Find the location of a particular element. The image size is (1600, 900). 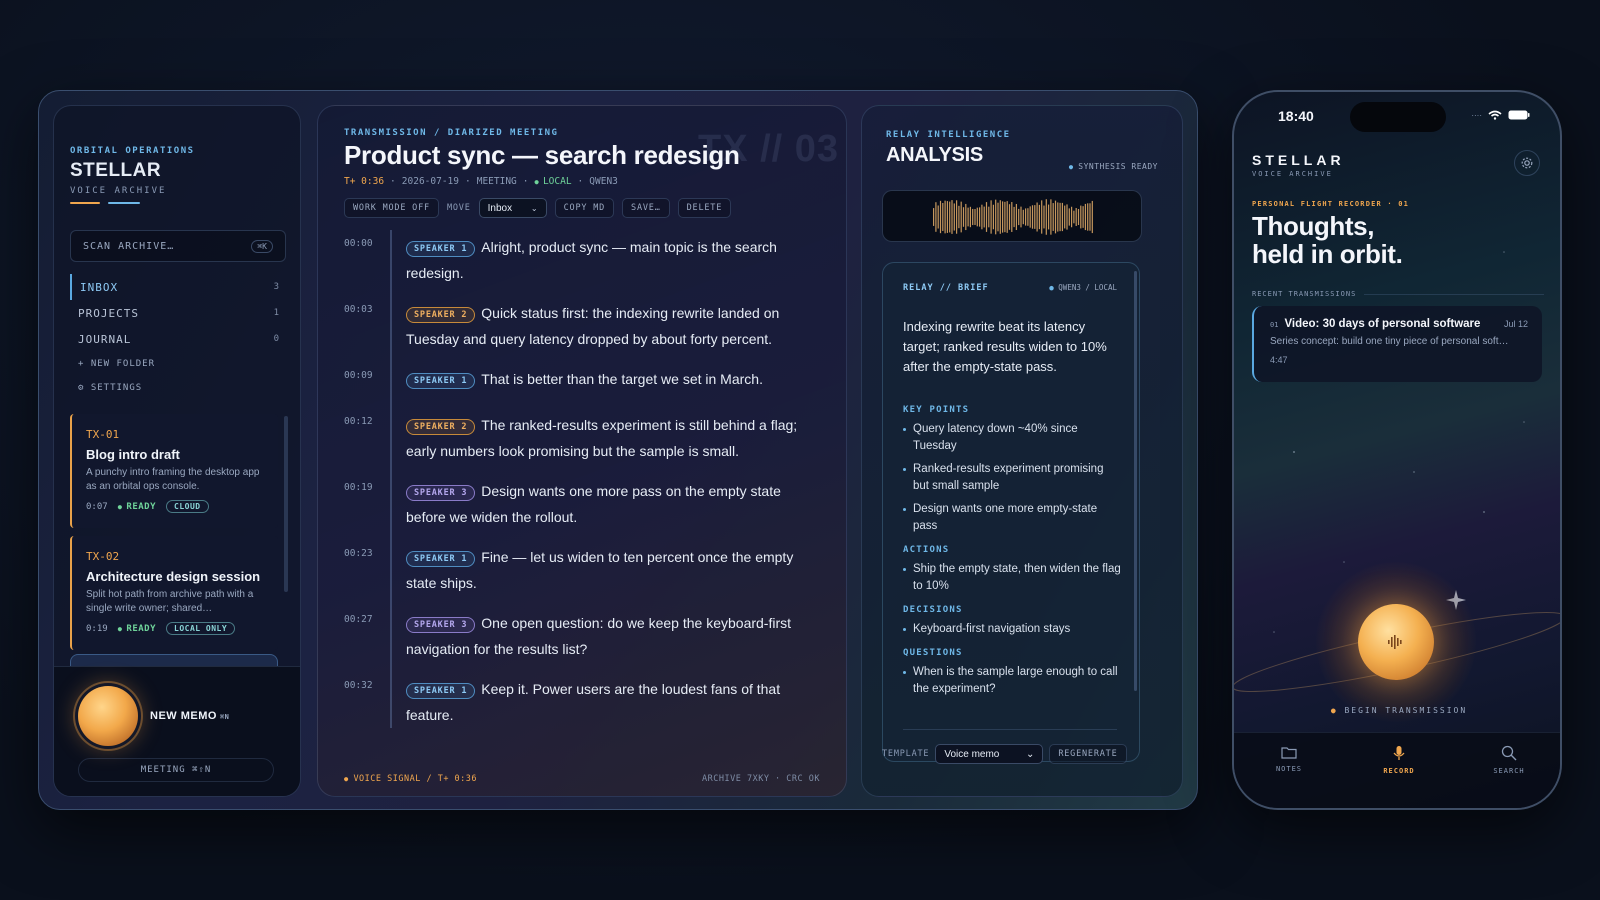

copy-md-button: COPY MD is located at coordinates (584, 208).